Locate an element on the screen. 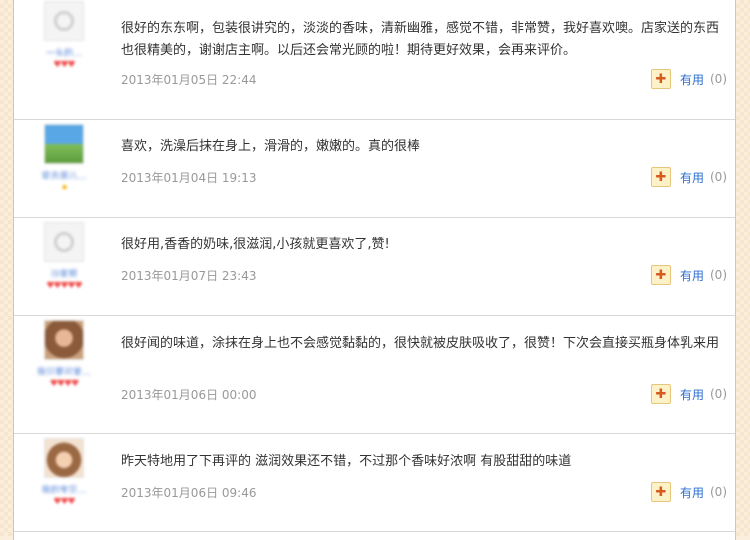 The width and height of the screenshot is (750, 540). review-content: 昨天特地用了下再评的 滋润效果还不错，不过那个香味好浓啊 有股甜甜的味道 is located at coordinates (346, 461).